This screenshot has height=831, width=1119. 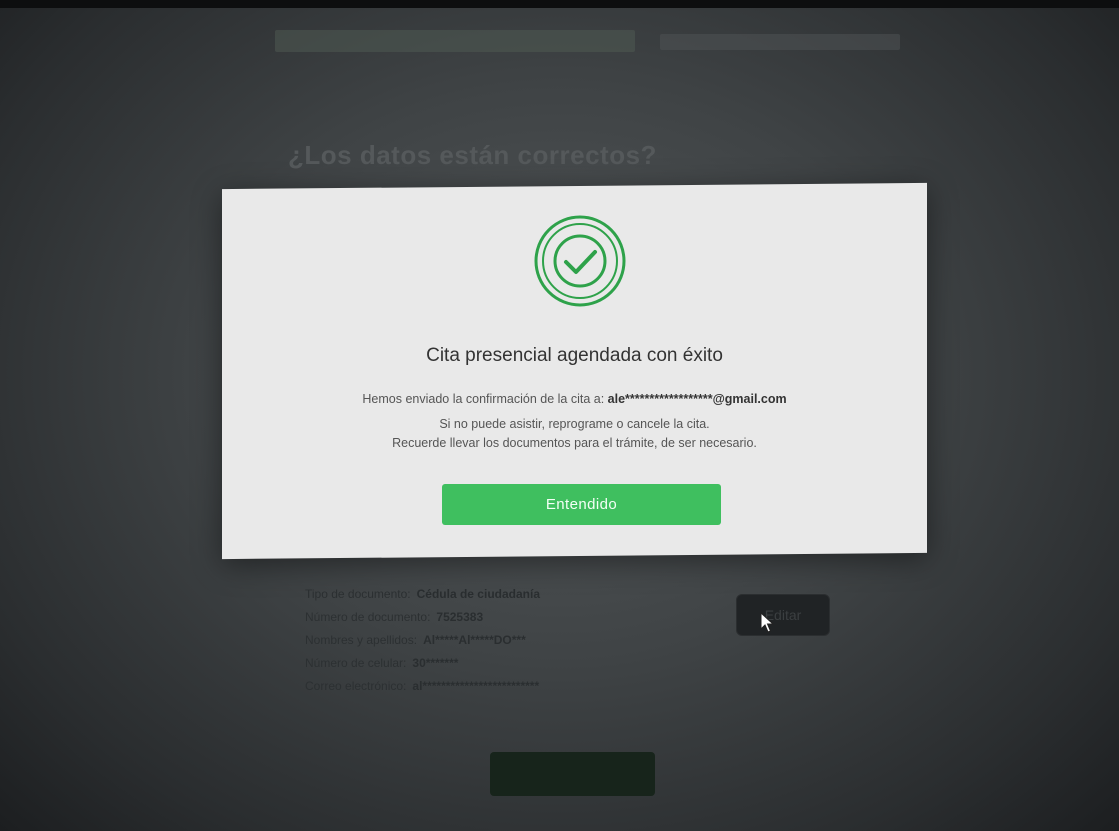 What do you see at coordinates (574, 355) in the screenshot?
I see `modal-title: Cita presencial agendada con éxito` at bounding box center [574, 355].